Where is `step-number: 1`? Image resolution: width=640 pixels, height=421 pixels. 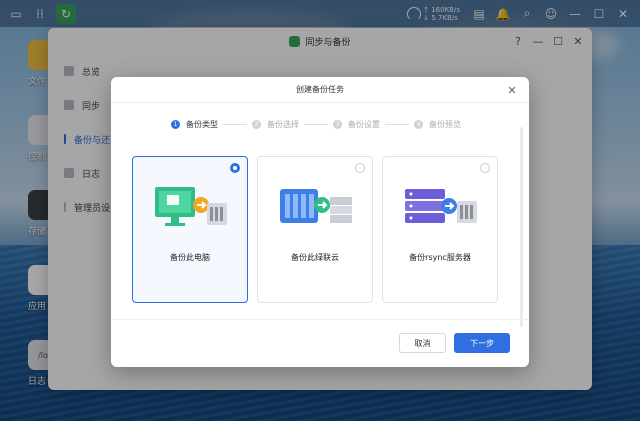
step-number: 1 is located at coordinates (175, 124).